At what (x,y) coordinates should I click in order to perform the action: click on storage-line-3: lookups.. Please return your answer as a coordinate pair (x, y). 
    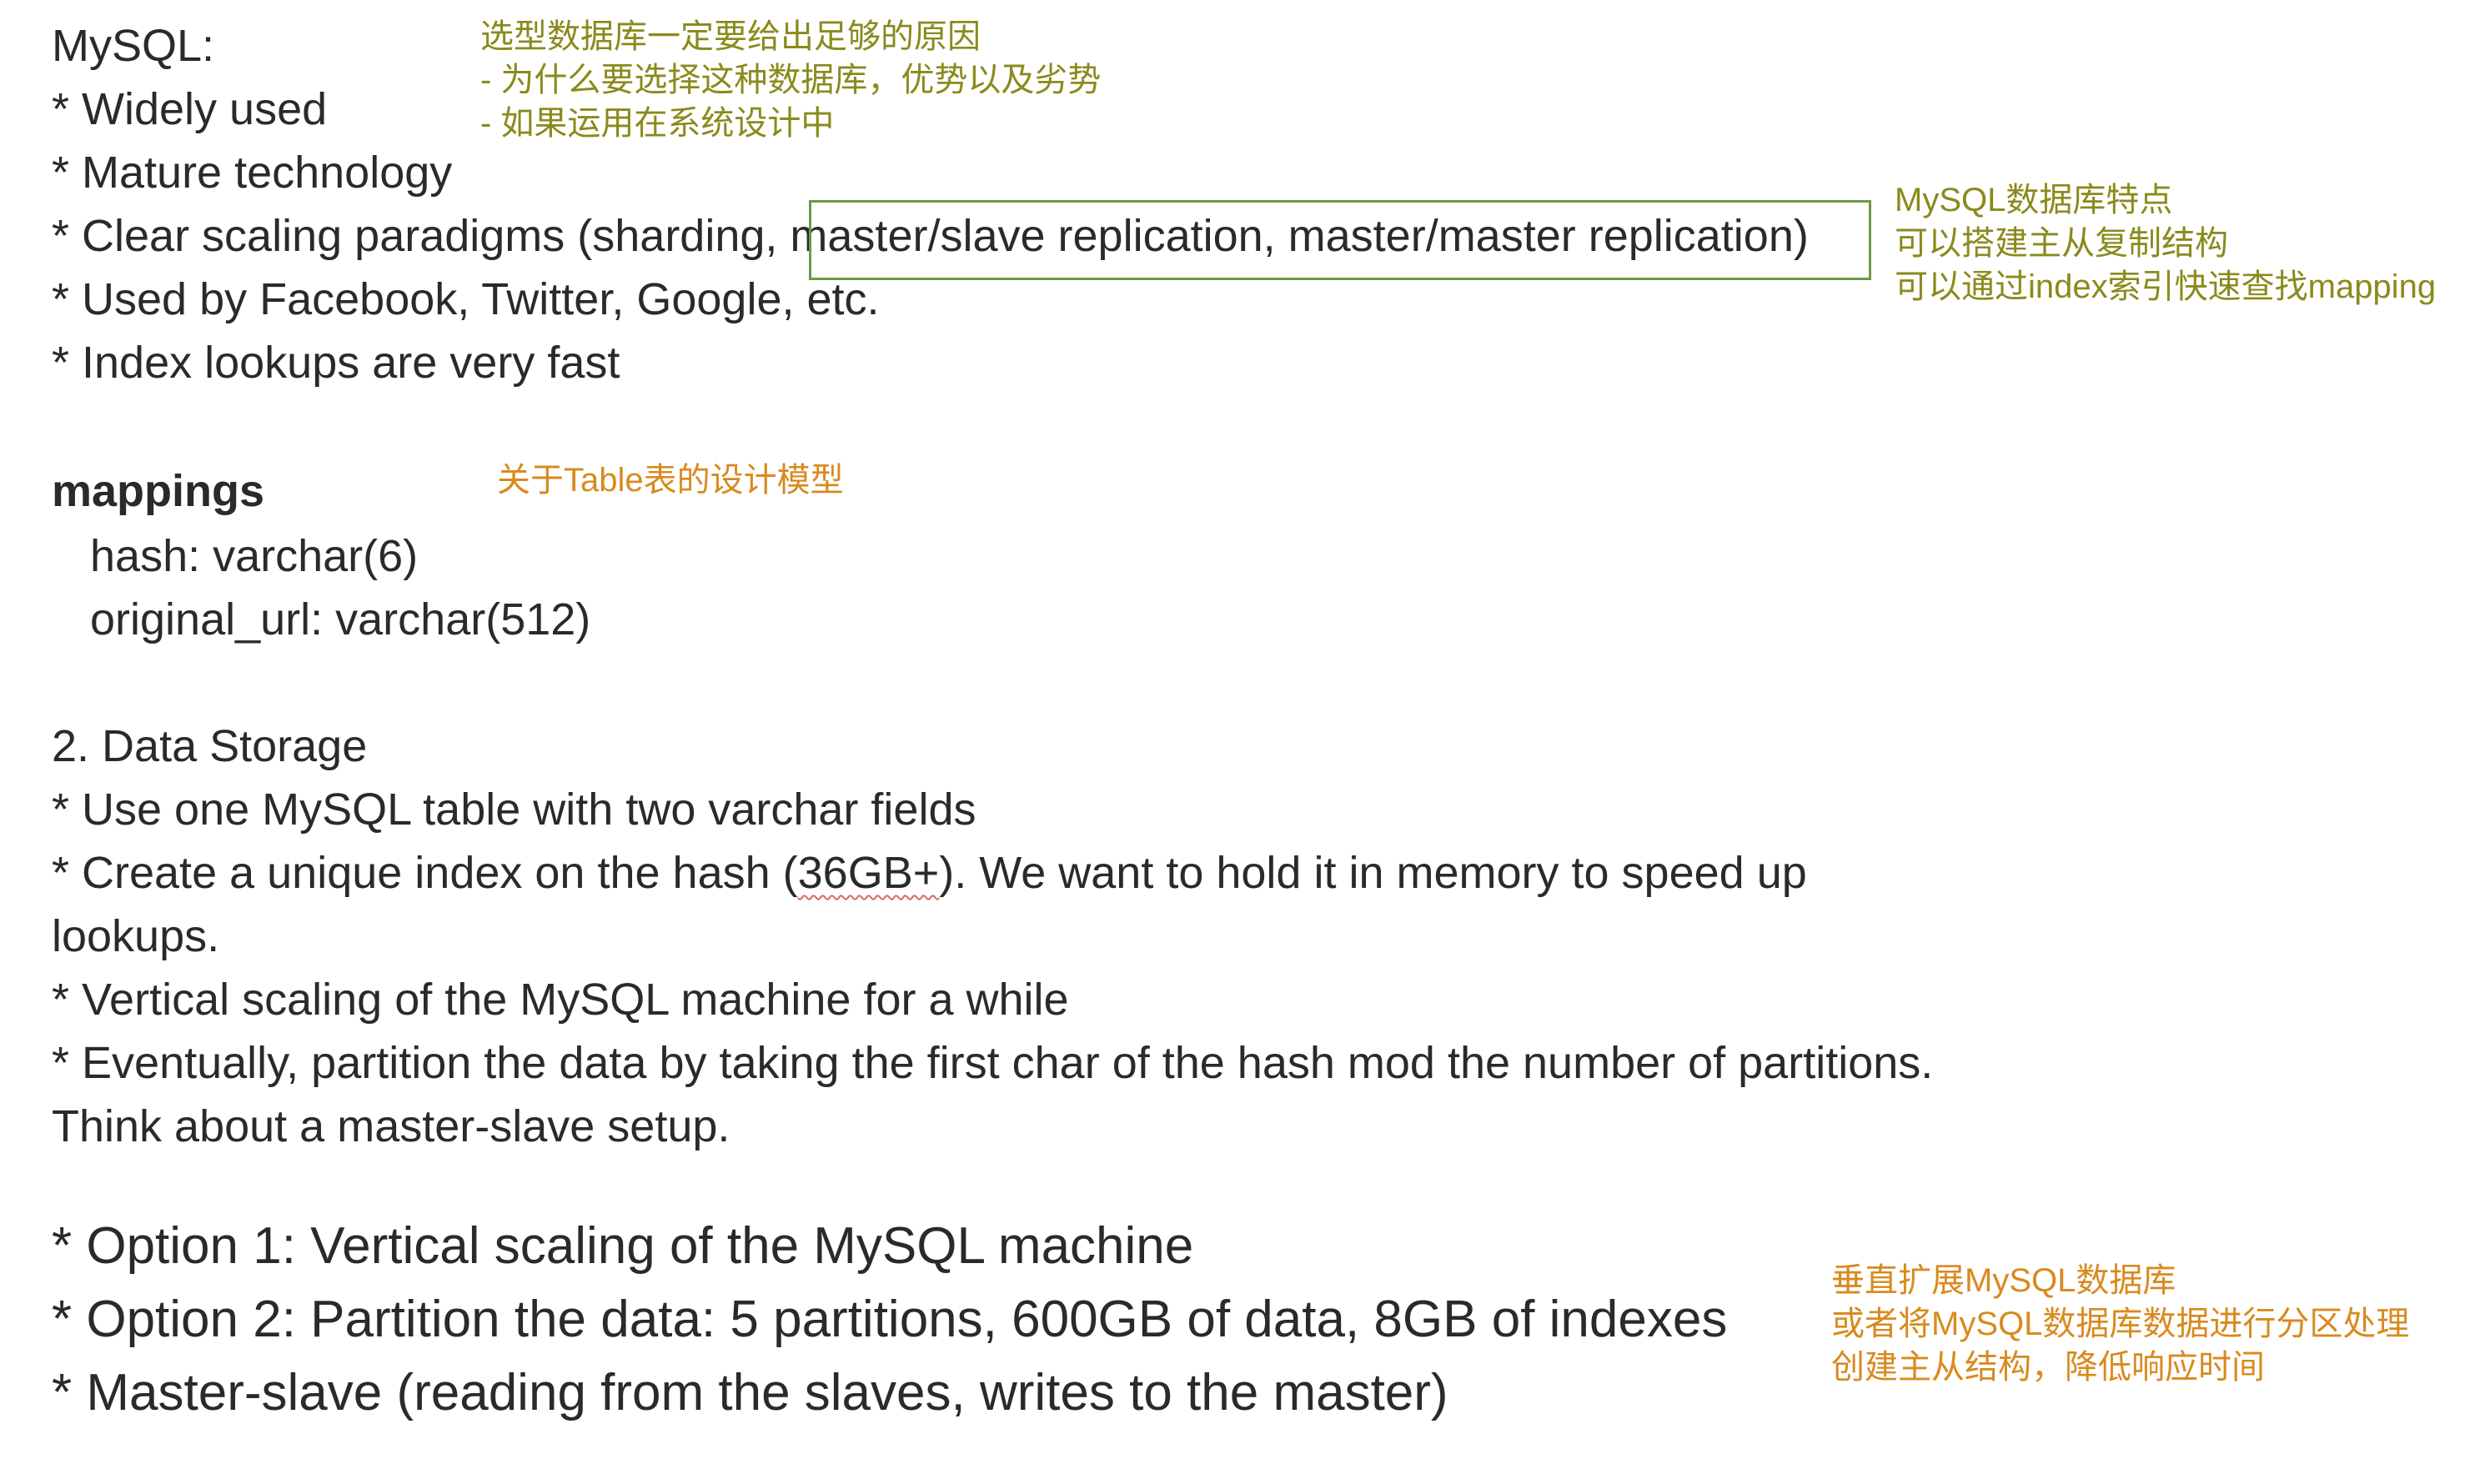
    Looking at the image, I should click on (136, 936).